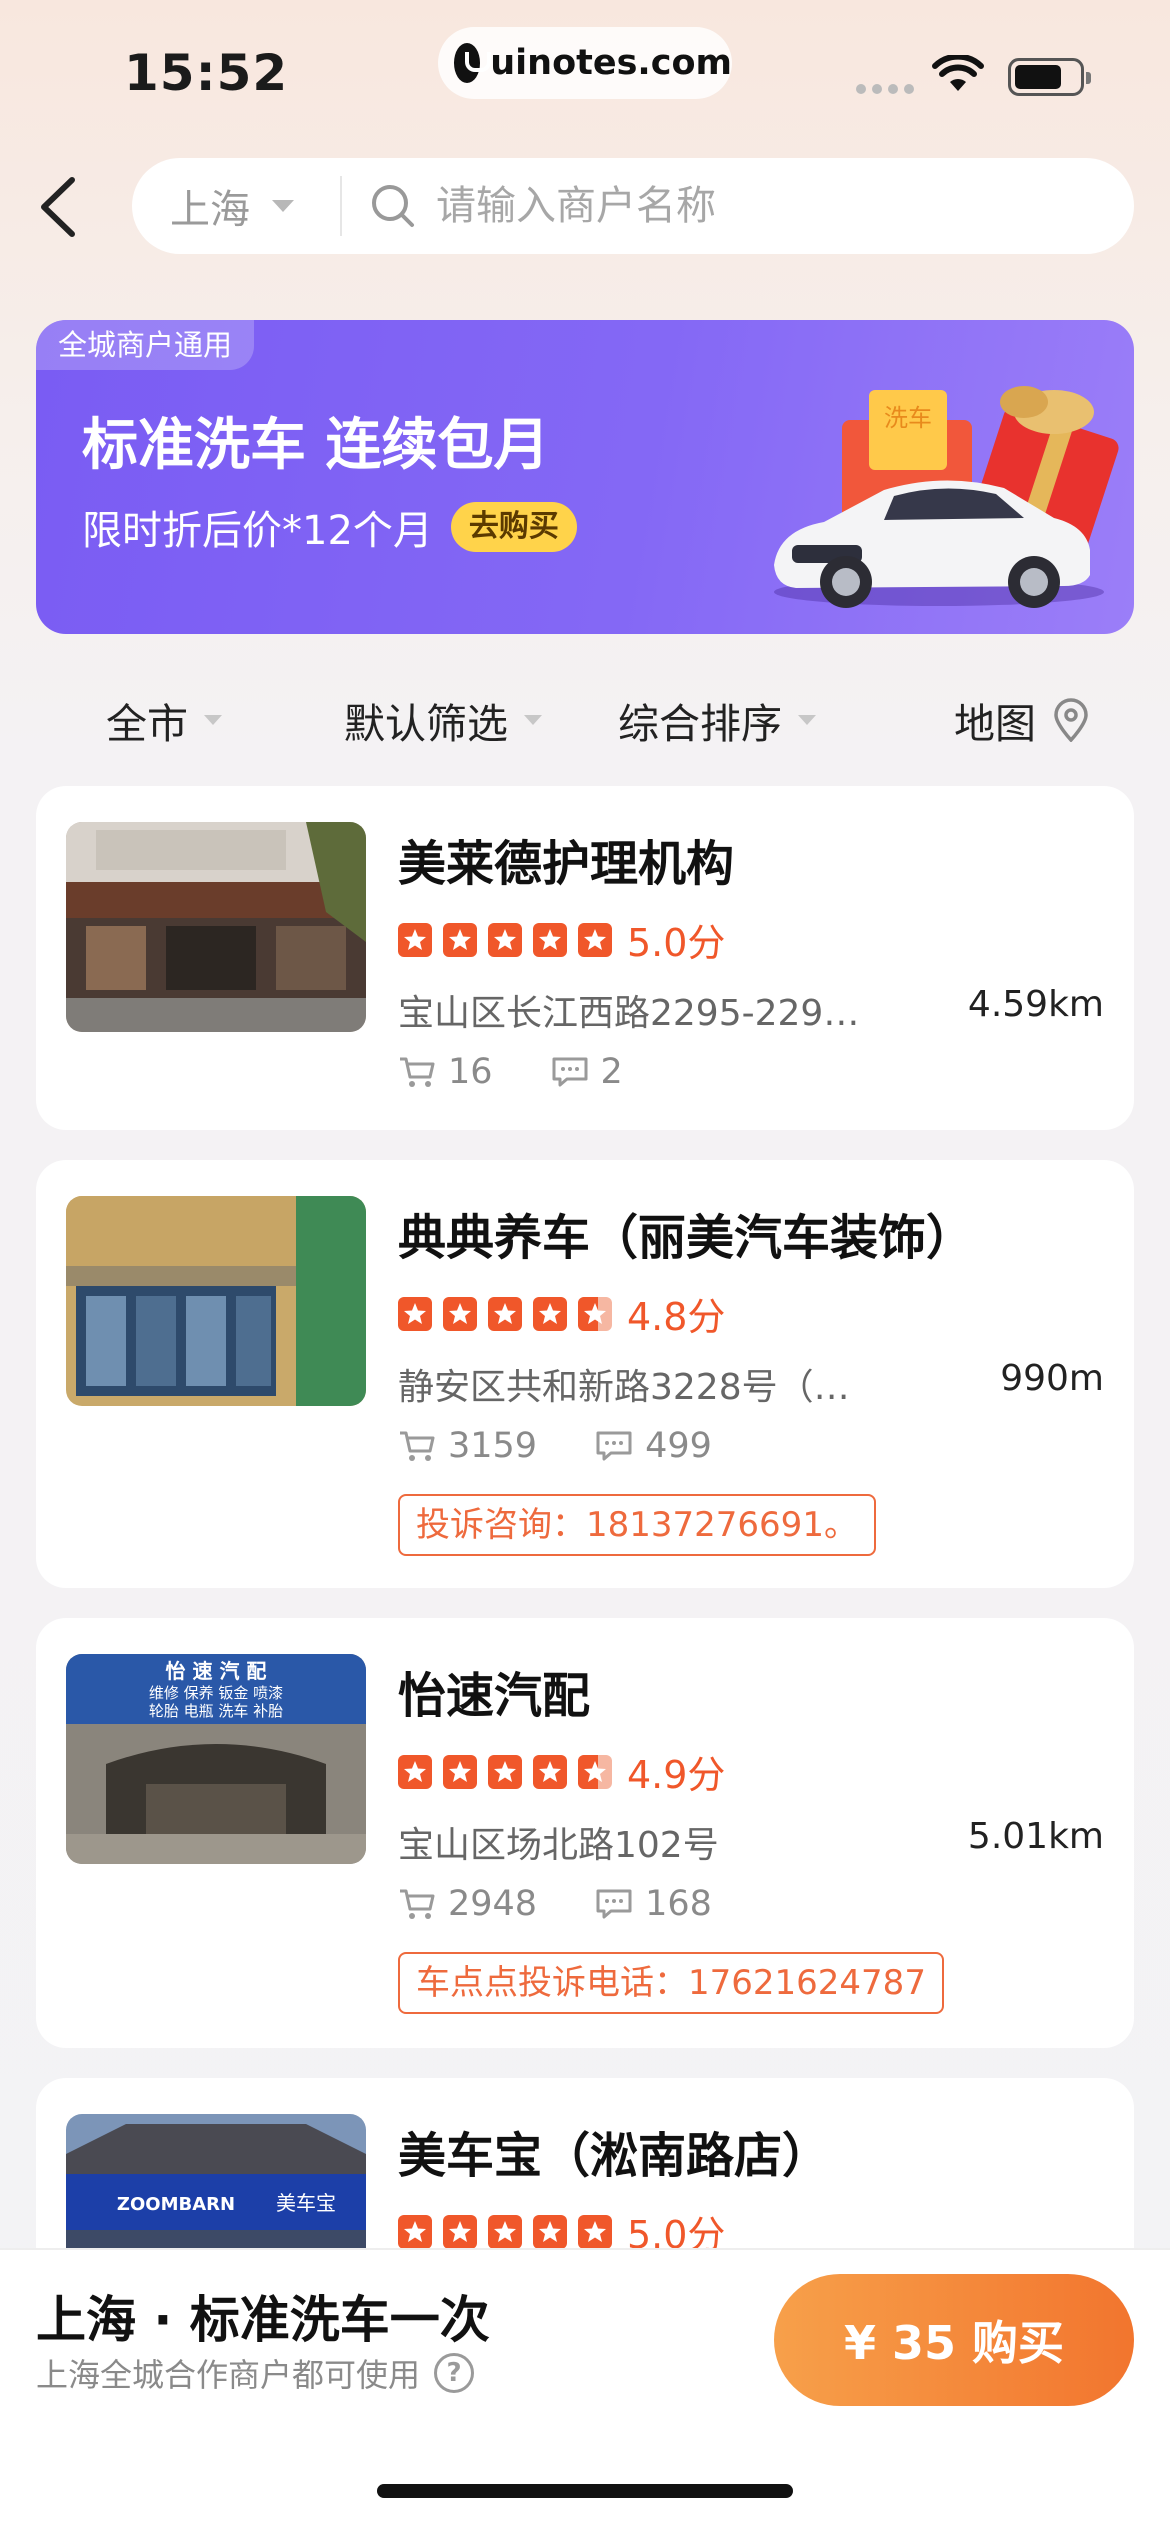 The width and height of the screenshot is (1170, 2532). I want to click on shop-distance: 5.01km, so click(1035, 1836).